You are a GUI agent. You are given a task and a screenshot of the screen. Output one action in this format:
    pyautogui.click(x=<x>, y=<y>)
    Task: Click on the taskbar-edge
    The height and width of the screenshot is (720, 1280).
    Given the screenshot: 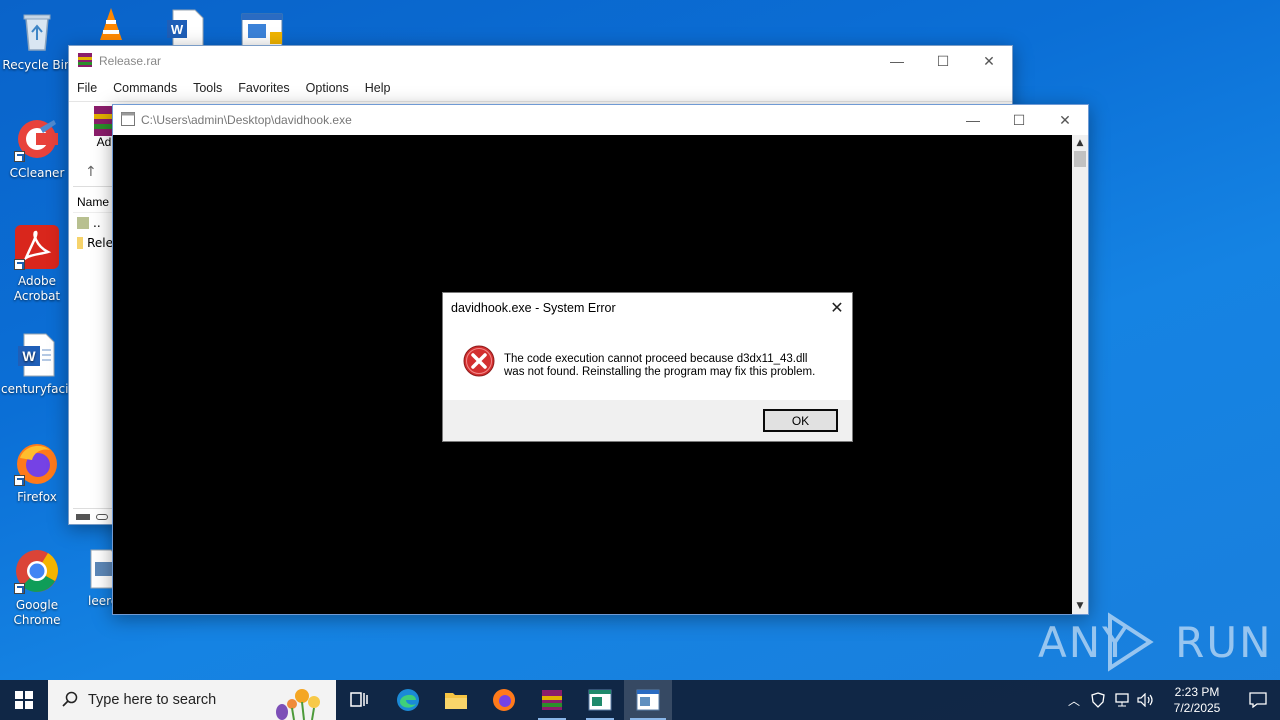 What is the action you would take?
    pyautogui.click(x=408, y=700)
    